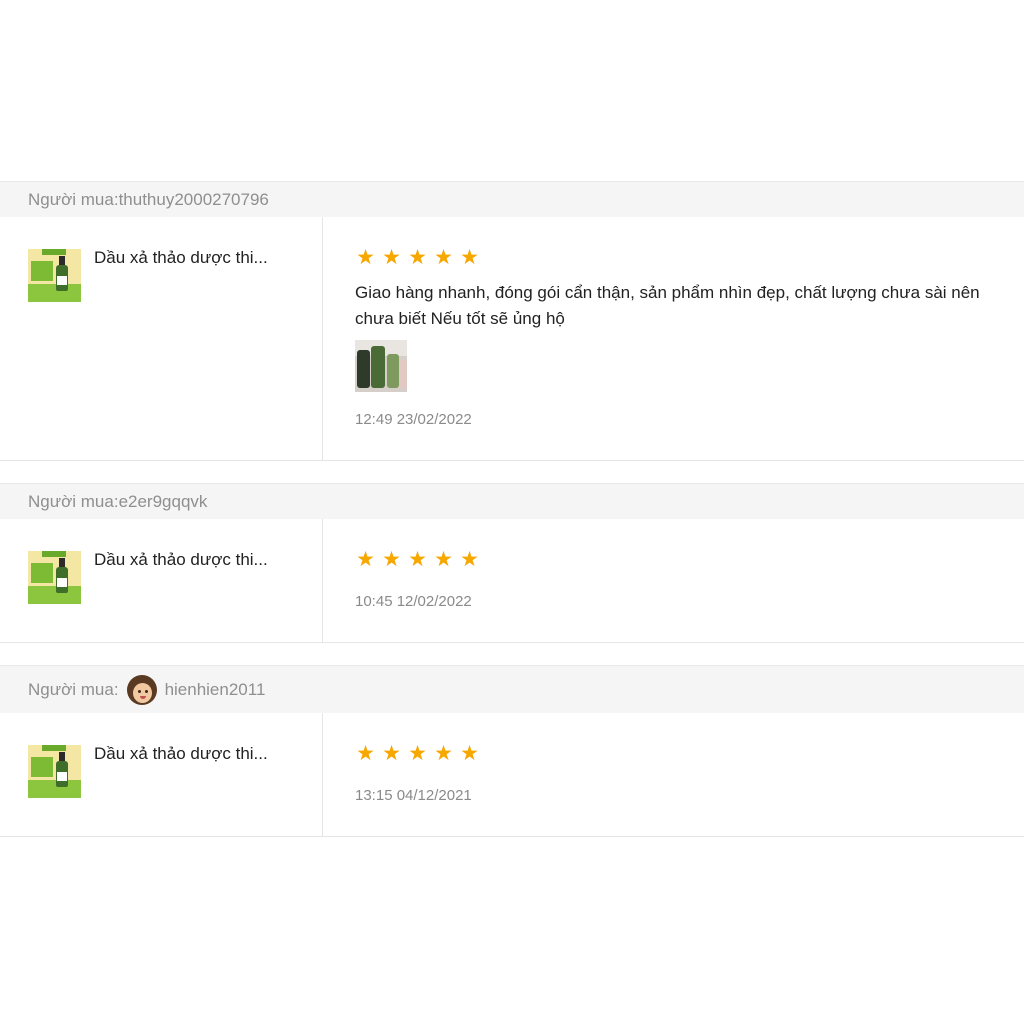  Describe the element at coordinates (512, 501) in the screenshot. I see `review-header: Người mua: e2er9gqqvk` at that location.